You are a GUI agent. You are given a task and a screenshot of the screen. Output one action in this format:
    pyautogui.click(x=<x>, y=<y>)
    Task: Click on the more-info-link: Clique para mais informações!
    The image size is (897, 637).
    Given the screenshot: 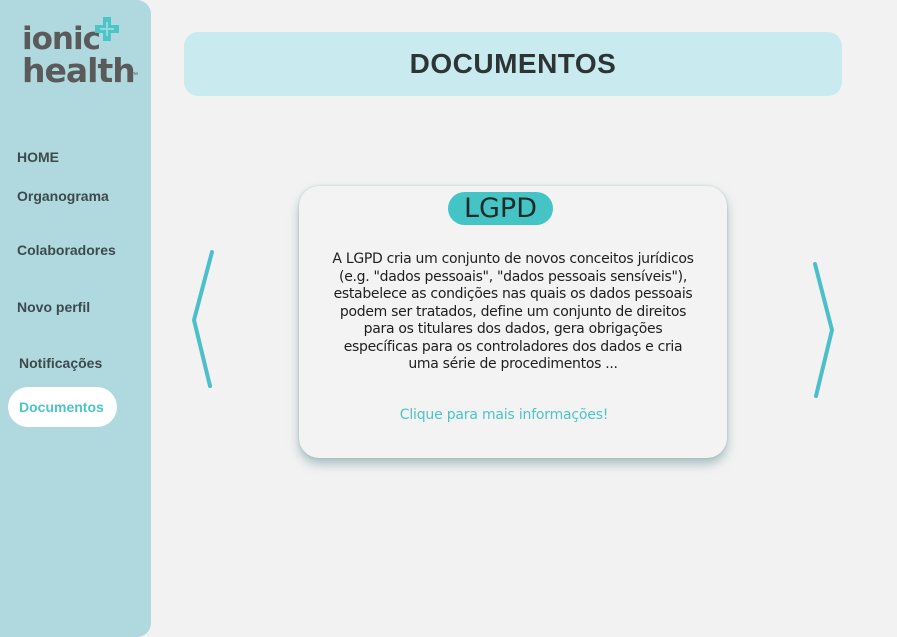 What is the action you would take?
    pyautogui.click(x=504, y=415)
    